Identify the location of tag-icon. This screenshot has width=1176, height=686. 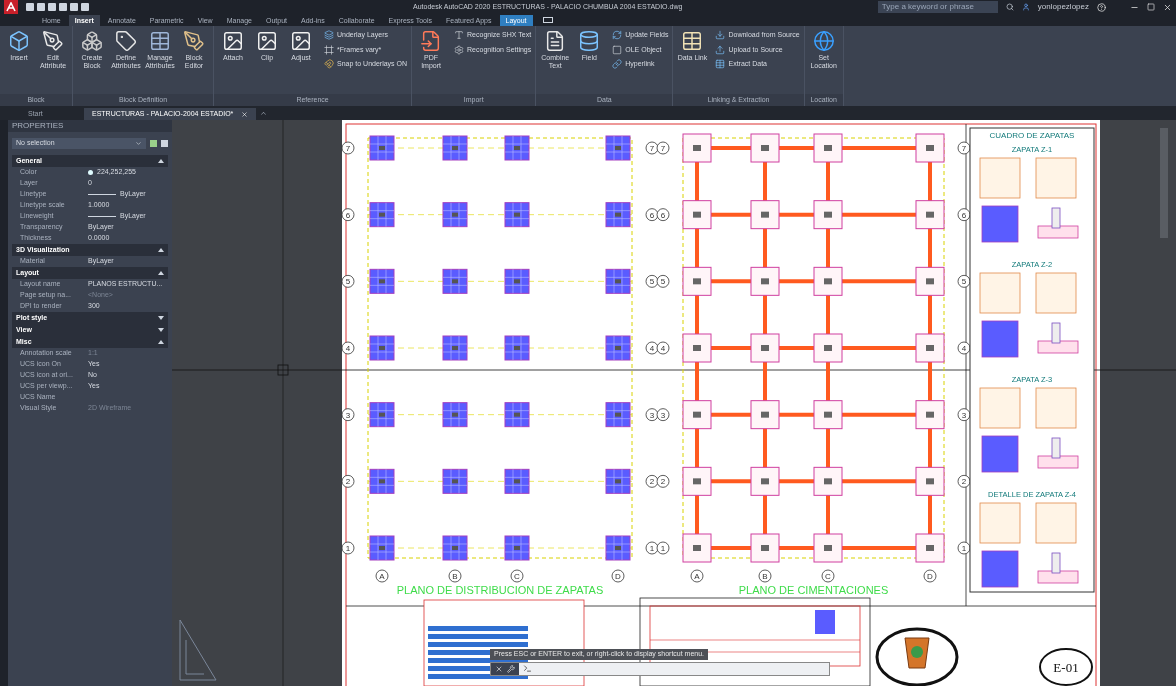
(126, 41).